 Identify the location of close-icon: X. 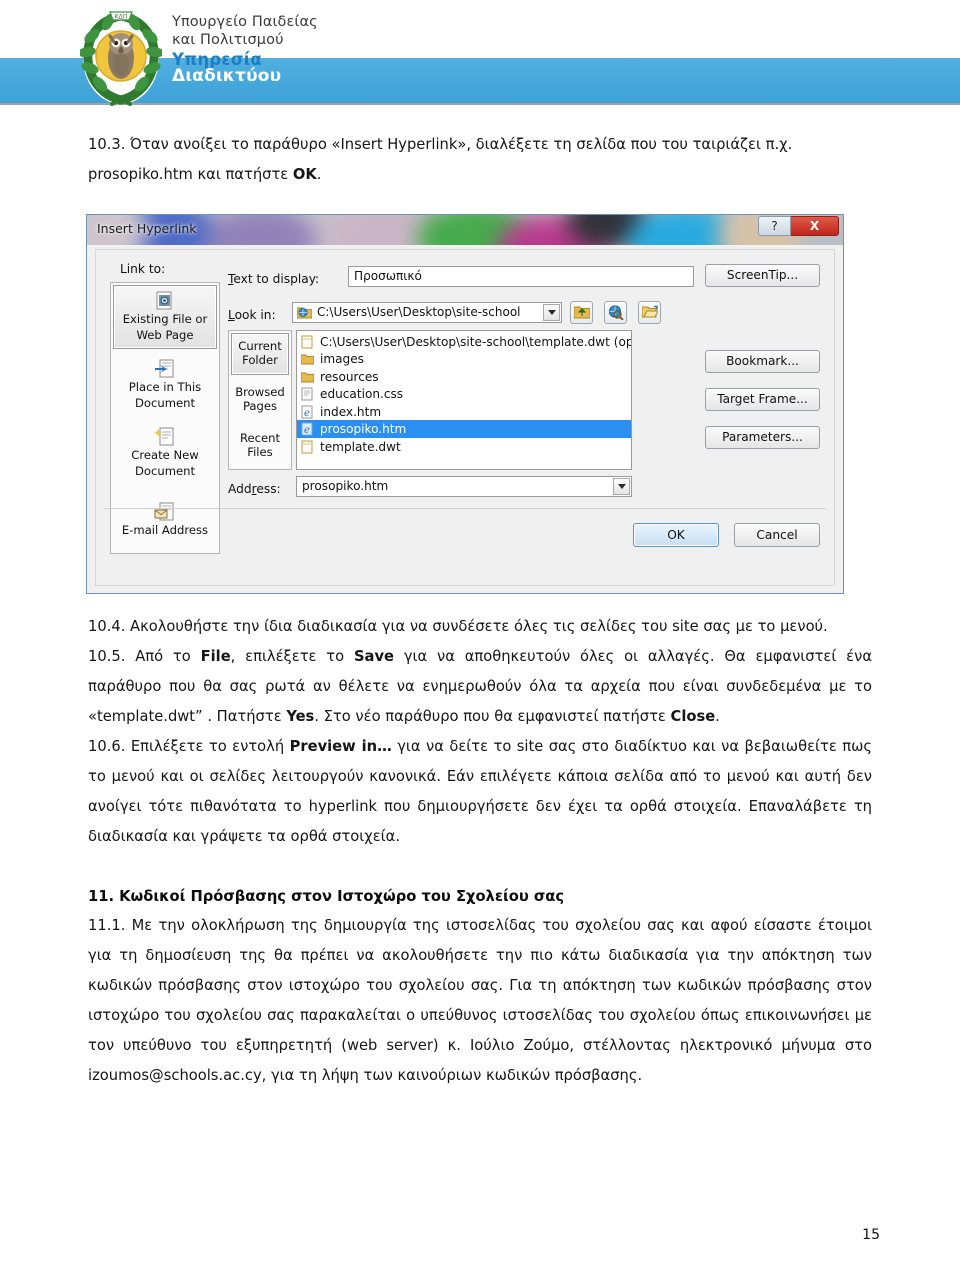
(815, 225).